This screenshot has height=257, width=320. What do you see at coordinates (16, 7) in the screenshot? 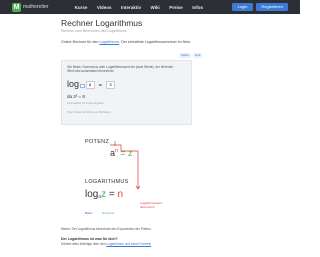
I see `logo-icon: M` at bounding box center [16, 7].